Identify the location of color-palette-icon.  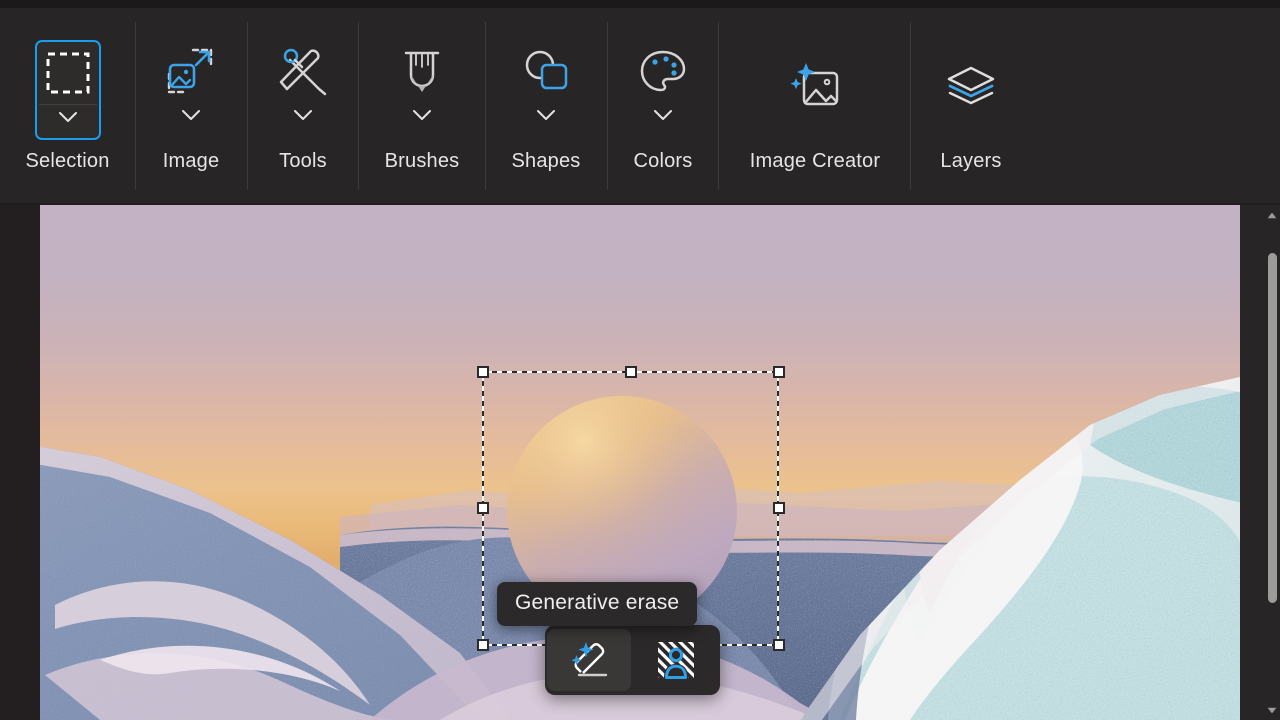
(663, 71).